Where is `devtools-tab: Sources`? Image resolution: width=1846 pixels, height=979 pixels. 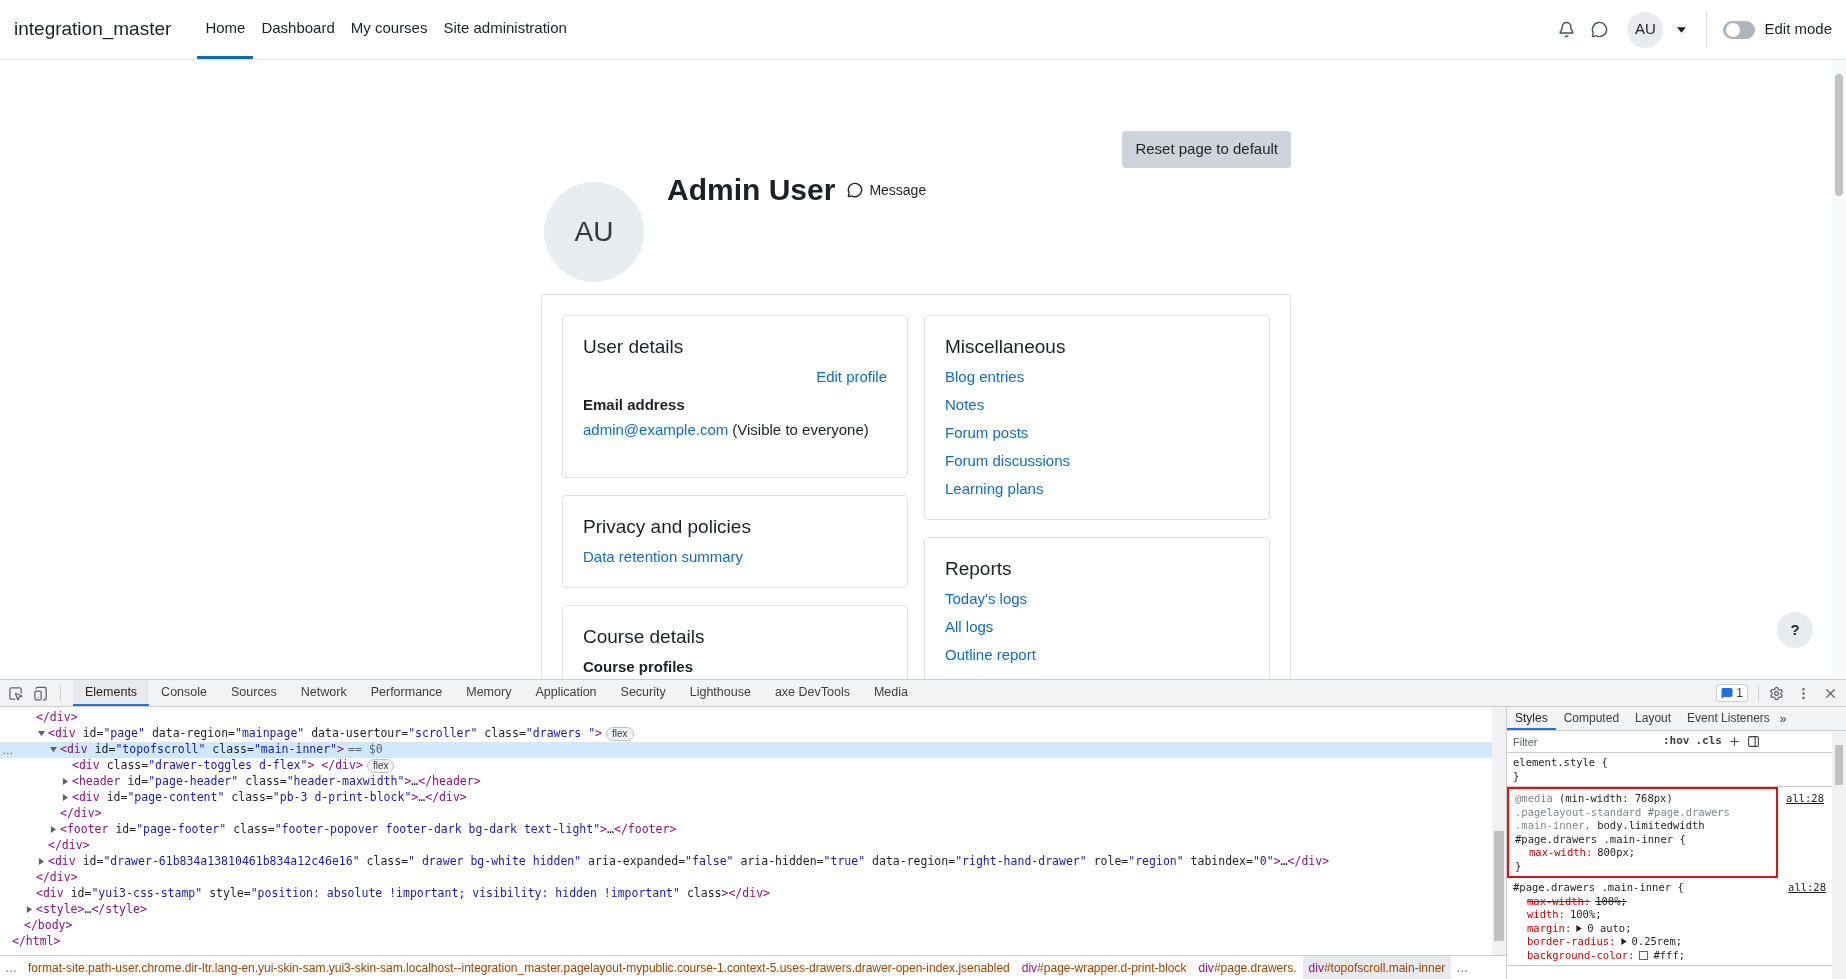 devtools-tab: Sources is located at coordinates (254, 693).